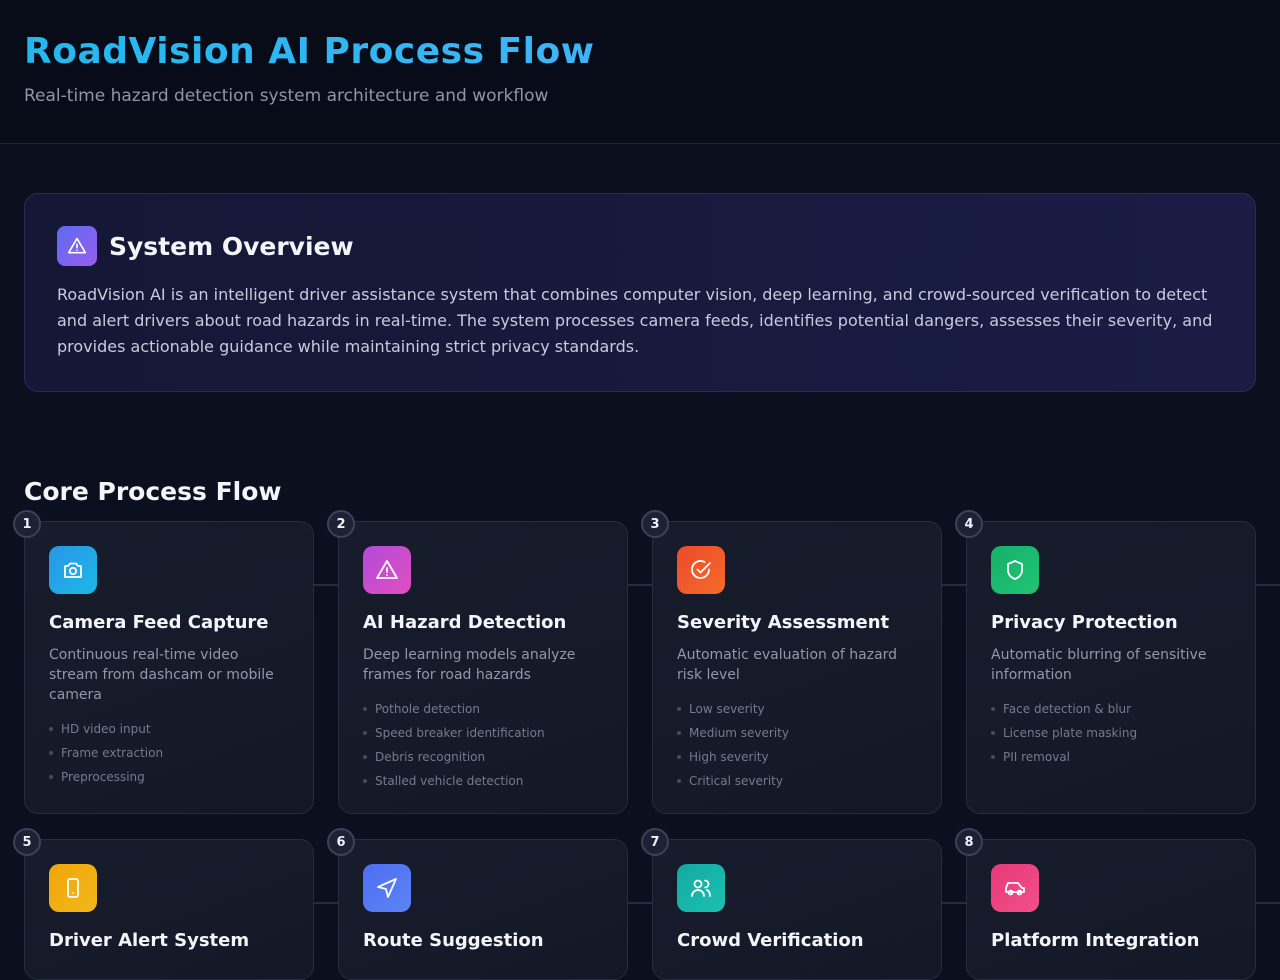 The width and height of the screenshot is (1280, 980). I want to click on list-item: Stalled vehicle detection, so click(483, 781).